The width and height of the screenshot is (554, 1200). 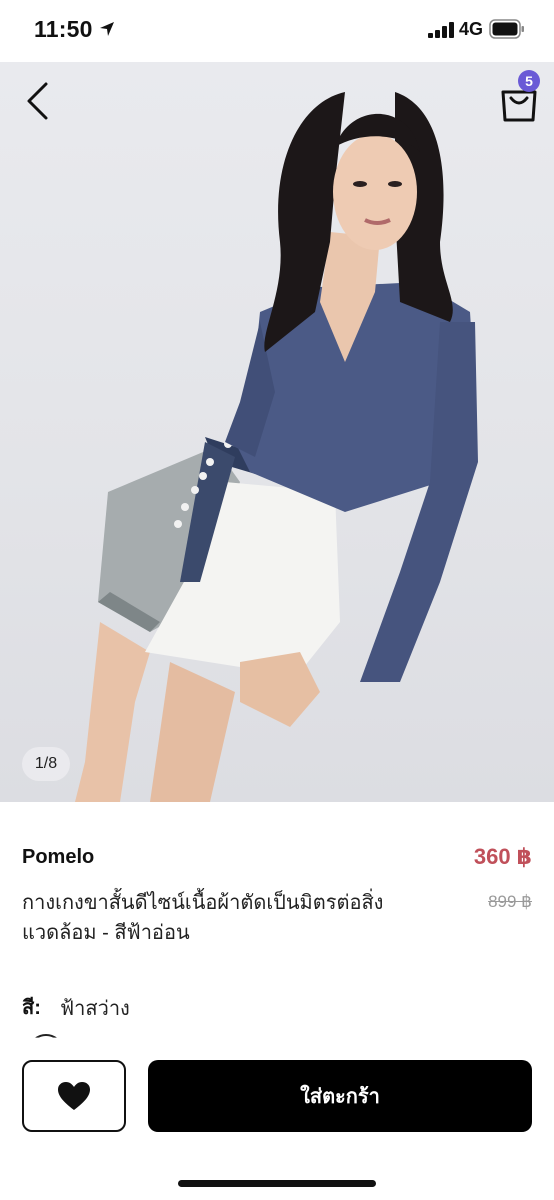 What do you see at coordinates (31, 1008) in the screenshot?
I see `color-label: สี:` at bounding box center [31, 1008].